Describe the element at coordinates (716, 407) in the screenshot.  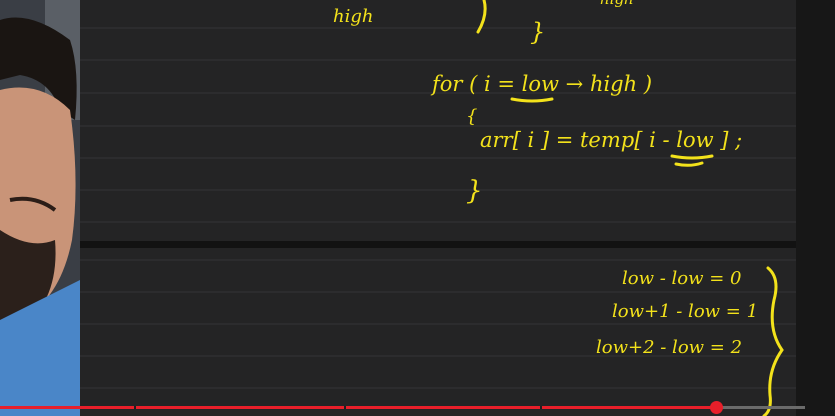
I see `progress-scrubber-handle` at that location.